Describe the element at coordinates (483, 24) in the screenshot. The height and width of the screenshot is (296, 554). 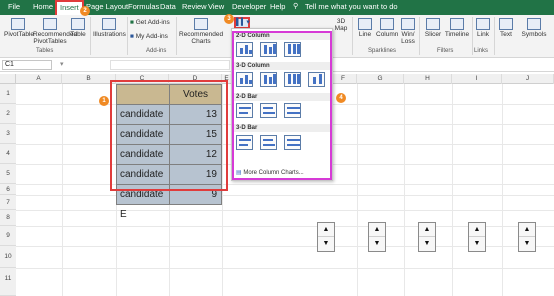
I see `link-icon` at that location.